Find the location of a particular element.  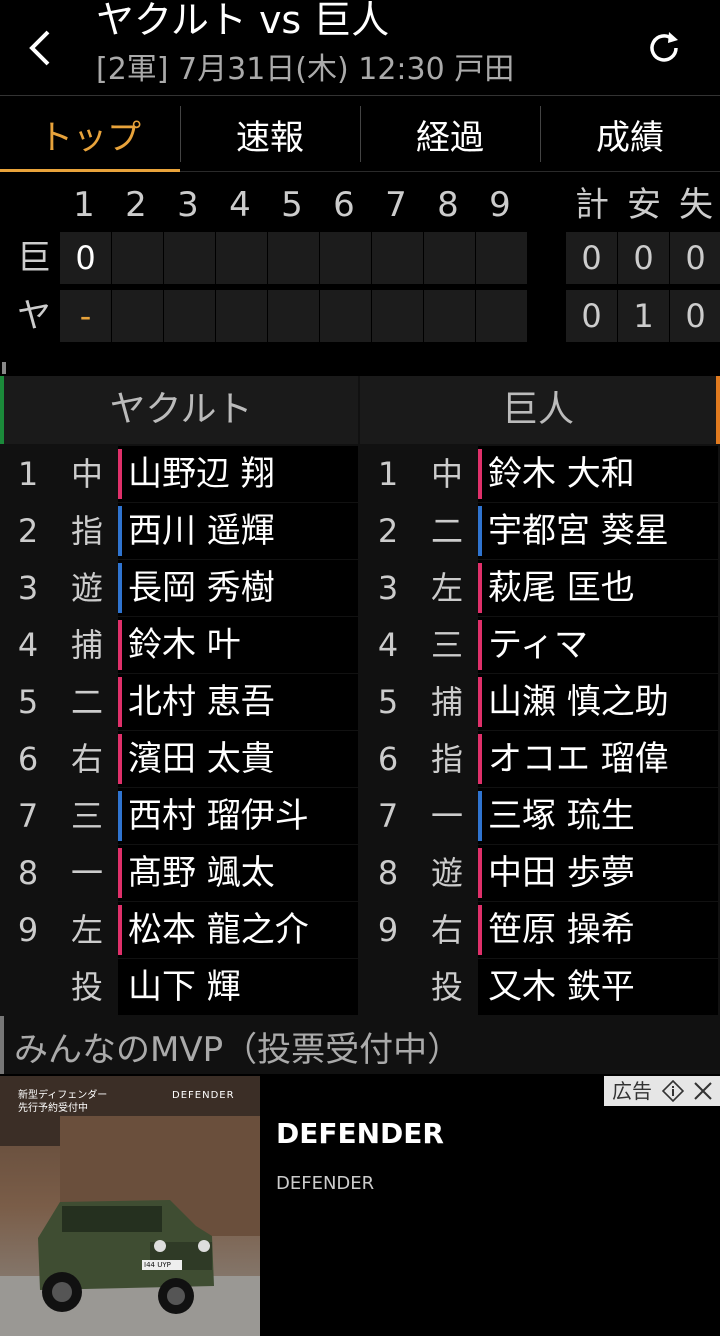

player-name: 山瀬 慎之助 is located at coordinates (598, 702).